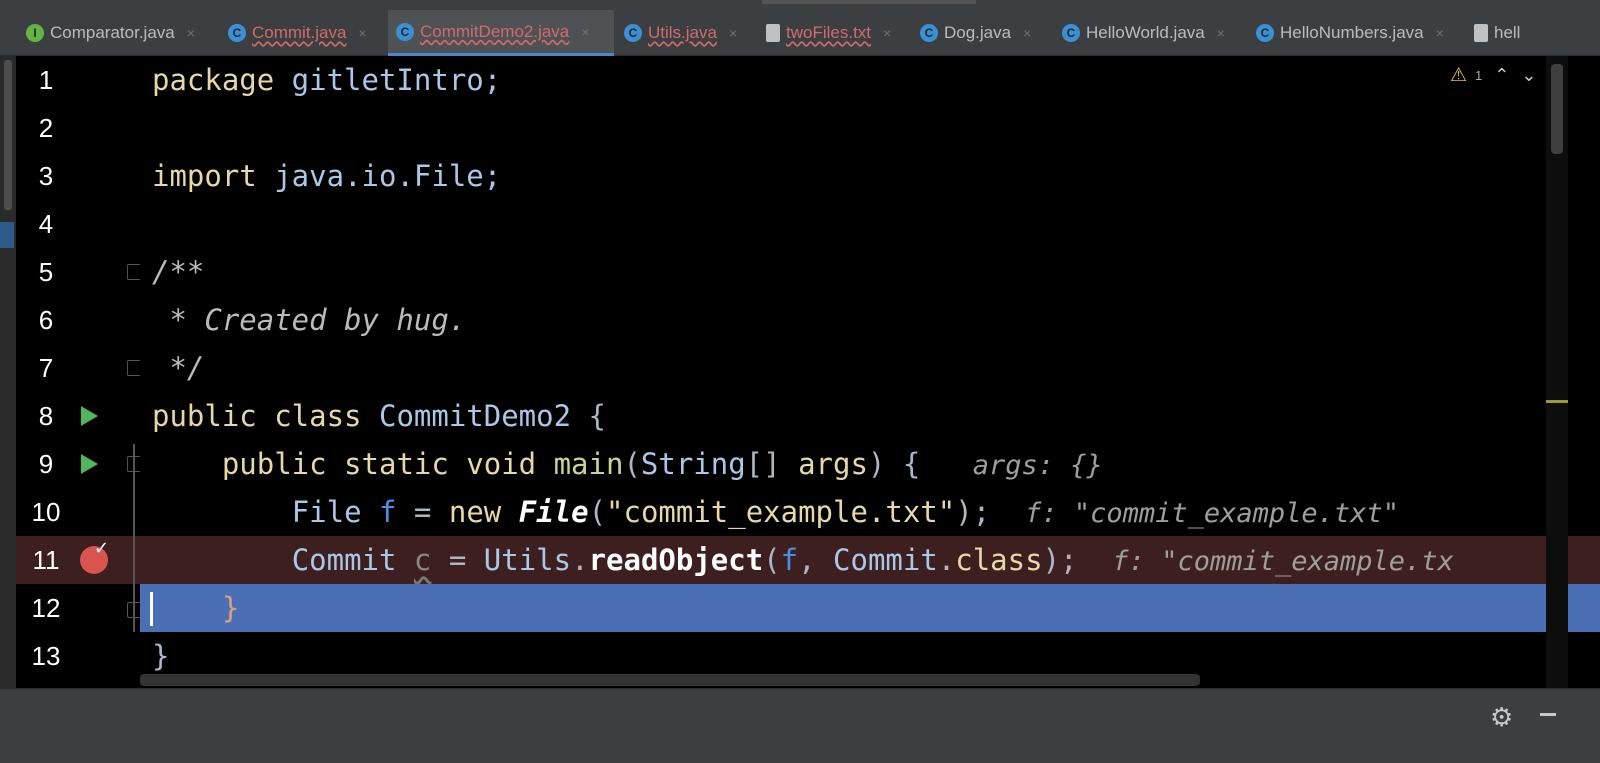 This screenshot has width=1600, height=763. What do you see at coordinates (588, 416) in the screenshot?
I see `punctuation: {` at bounding box center [588, 416].